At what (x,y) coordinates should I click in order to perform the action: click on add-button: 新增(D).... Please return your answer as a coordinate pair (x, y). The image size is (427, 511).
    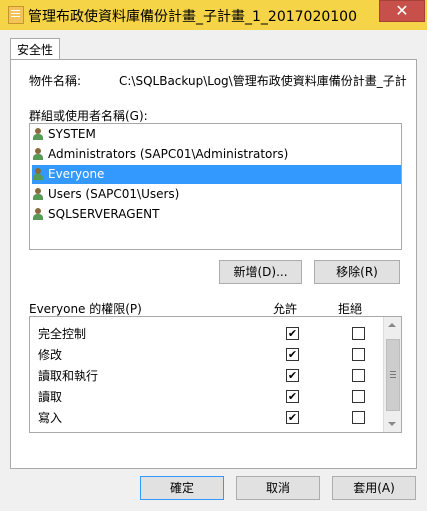
    Looking at the image, I should click on (260, 272).